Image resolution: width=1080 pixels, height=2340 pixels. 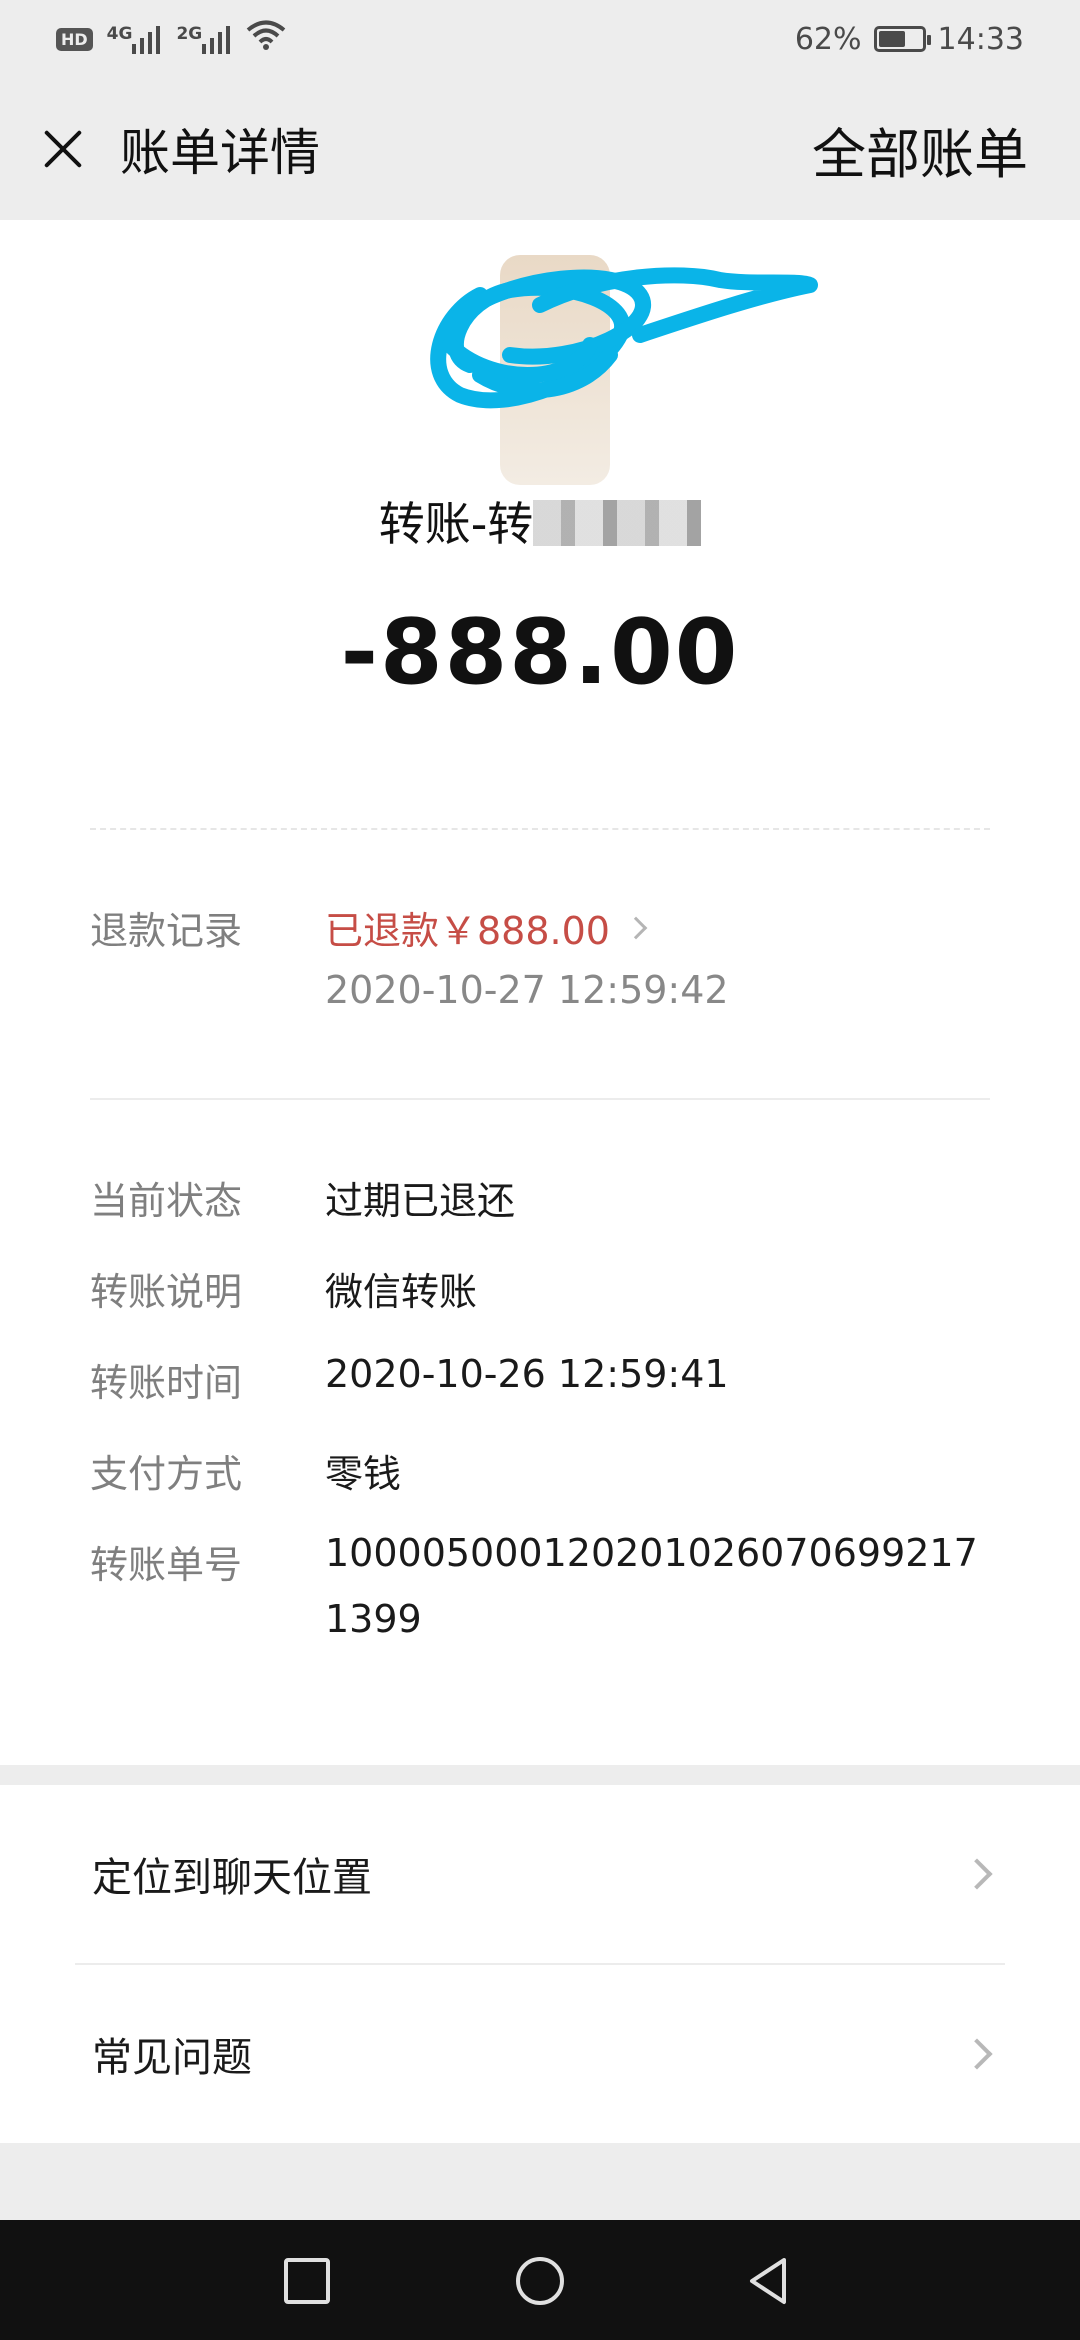 I want to click on avatar, so click(x=619, y=370).